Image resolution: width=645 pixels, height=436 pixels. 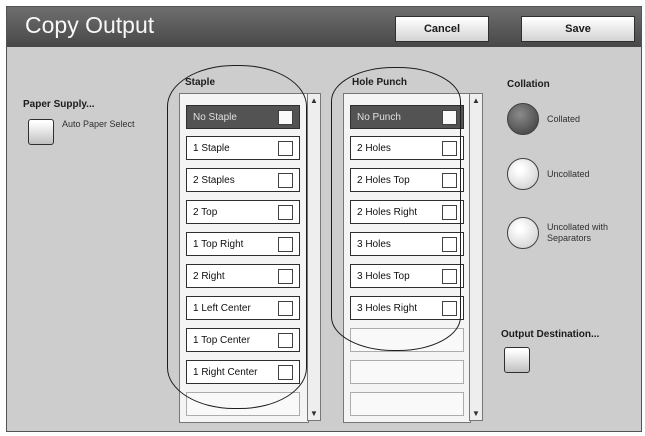 I want to click on collation-option-uncollated-with-separators: Uncollated with Separators, so click(x=564, y=233).